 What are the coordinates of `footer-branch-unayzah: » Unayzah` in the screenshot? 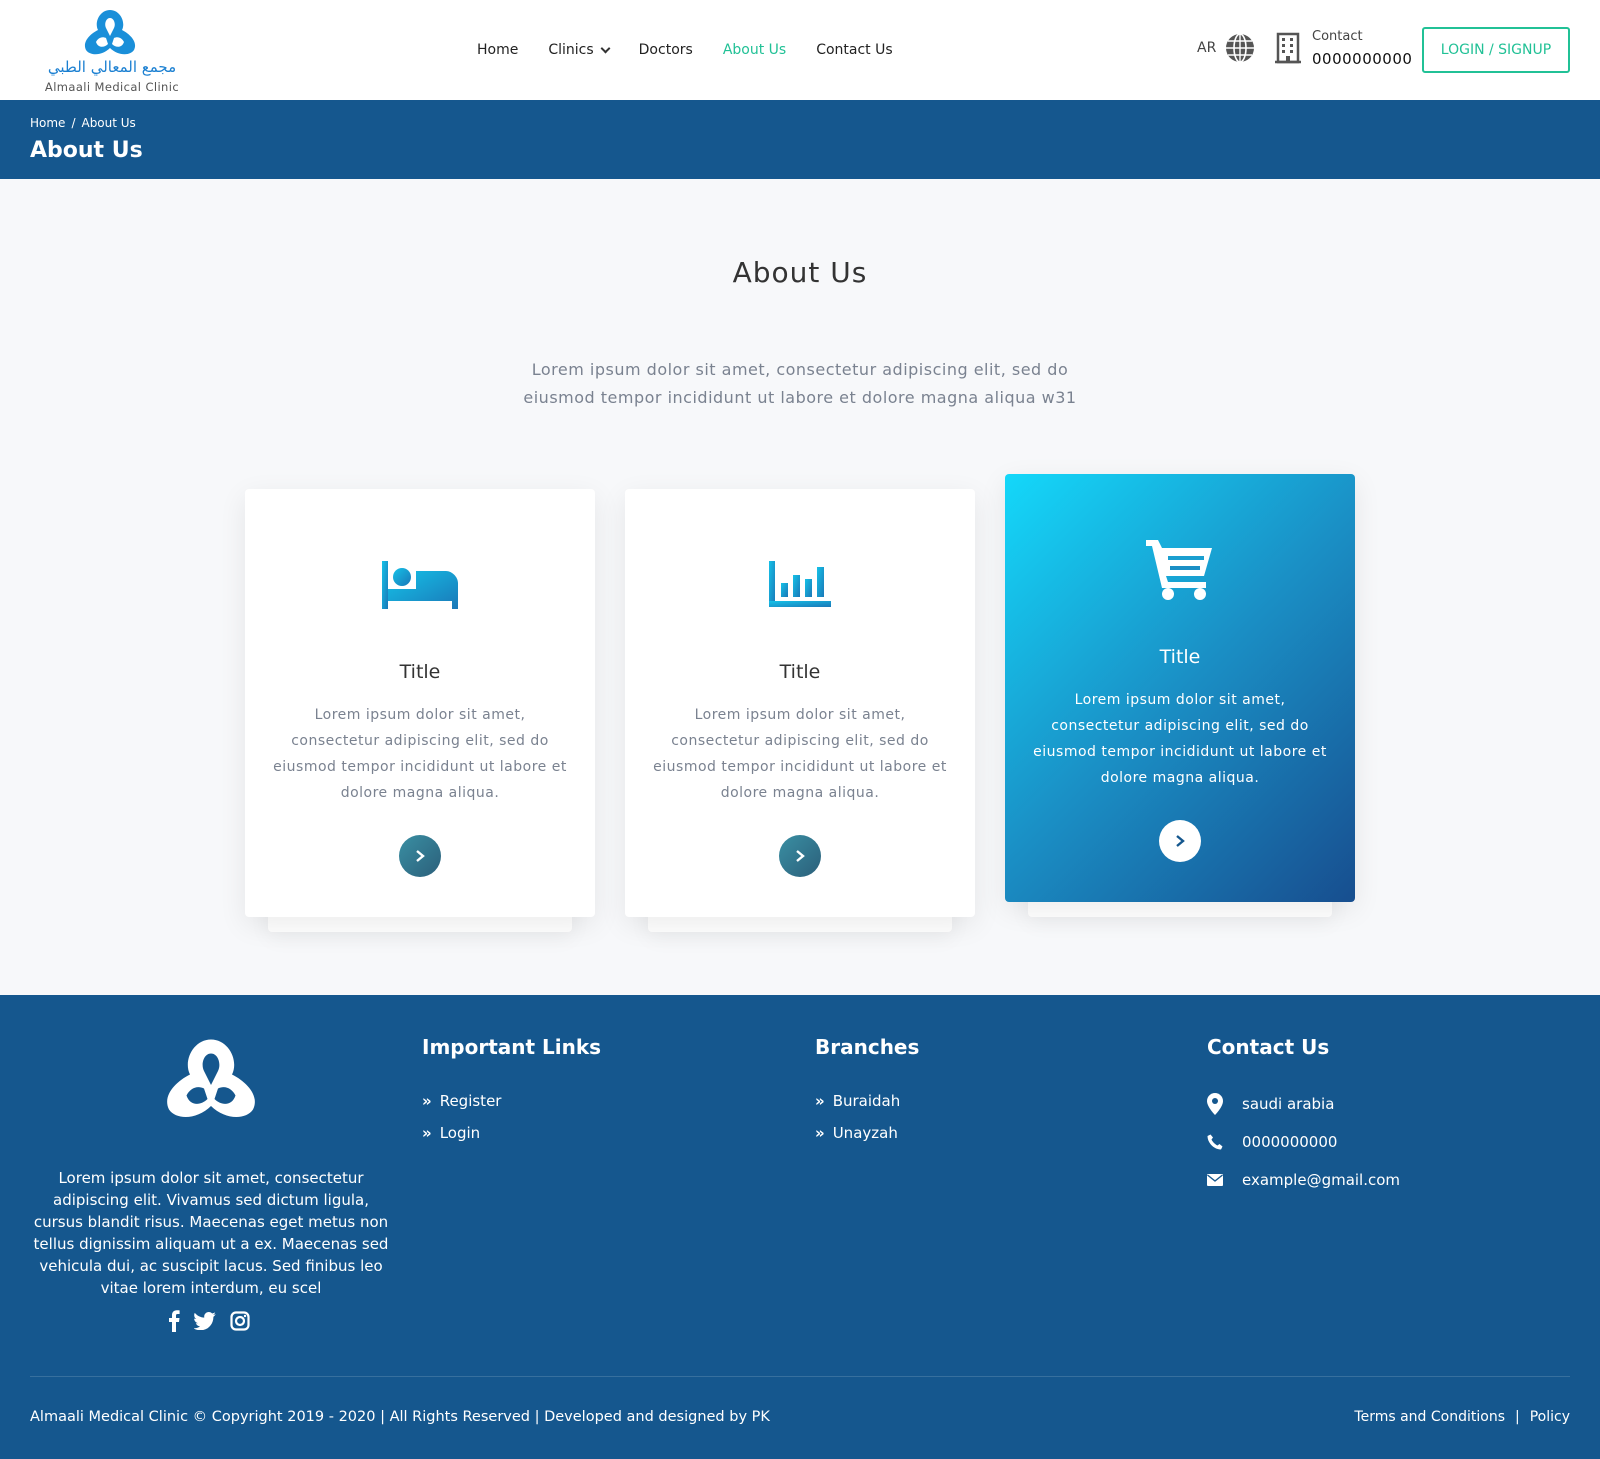 It's located at (857, 1133).